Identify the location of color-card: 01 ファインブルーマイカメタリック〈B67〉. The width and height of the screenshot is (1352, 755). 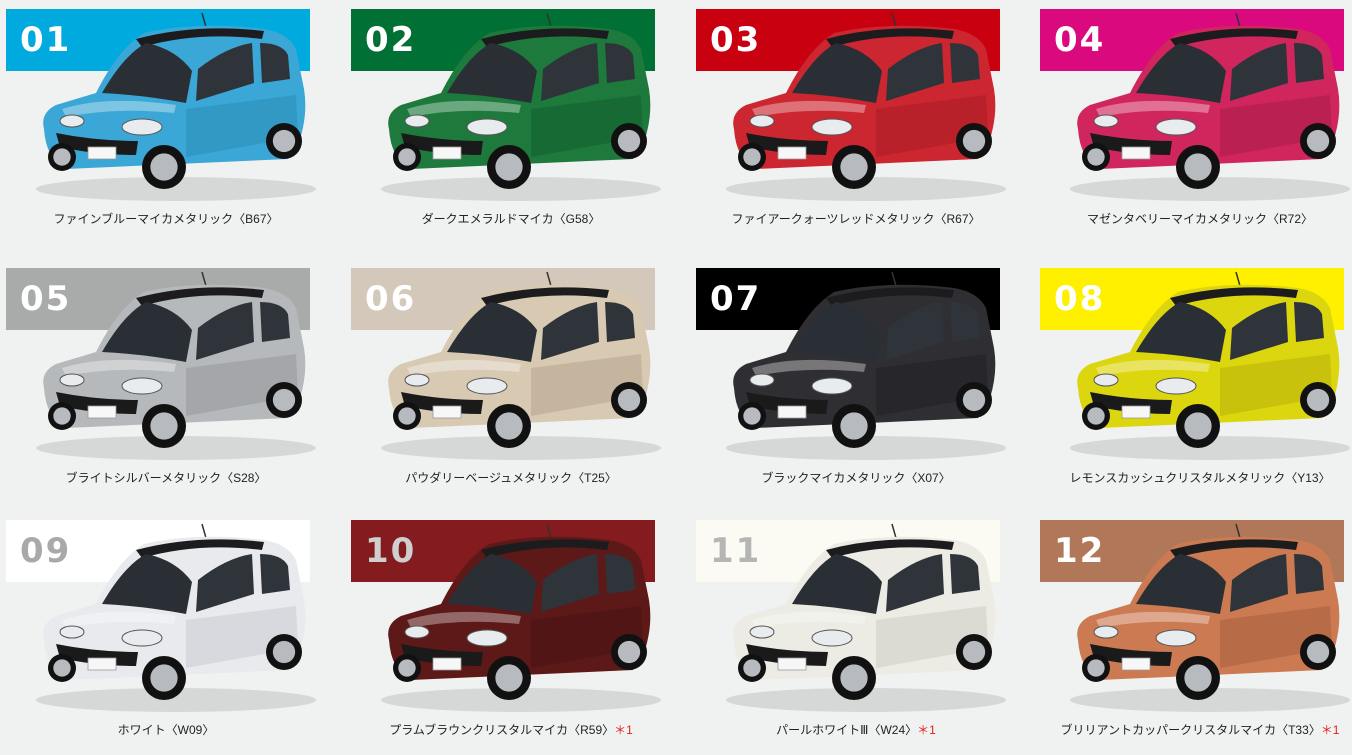
(166, 126).